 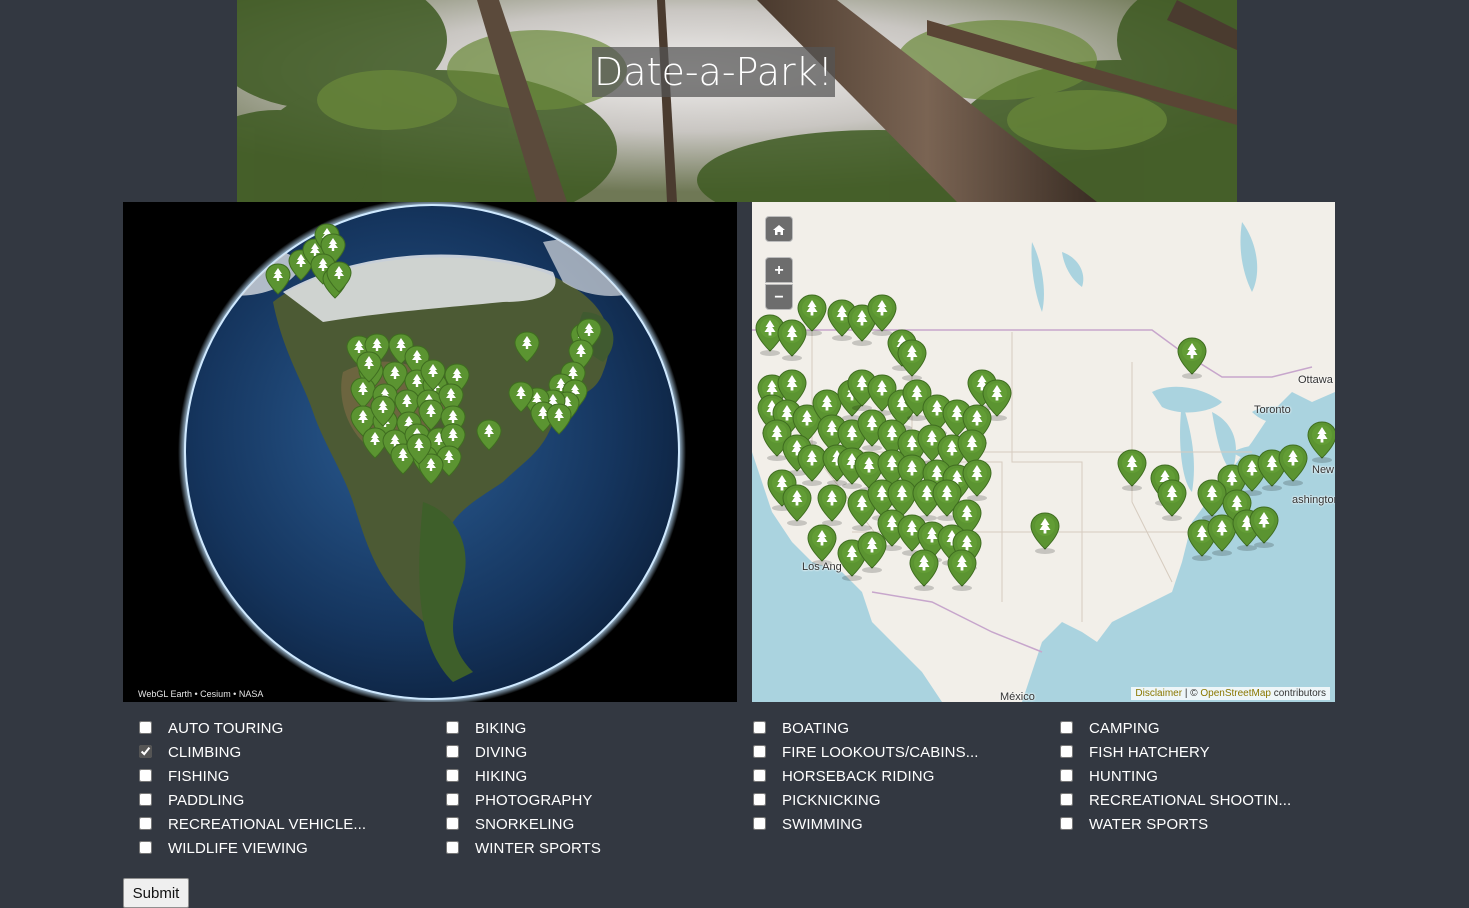 I want to click on activity-label: SNORKELING, so click(x=524, y=824).